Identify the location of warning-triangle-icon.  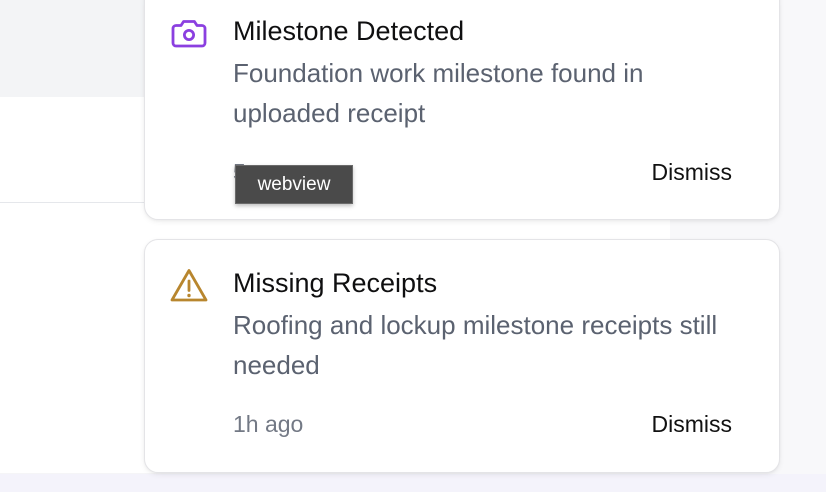
(189, 286).